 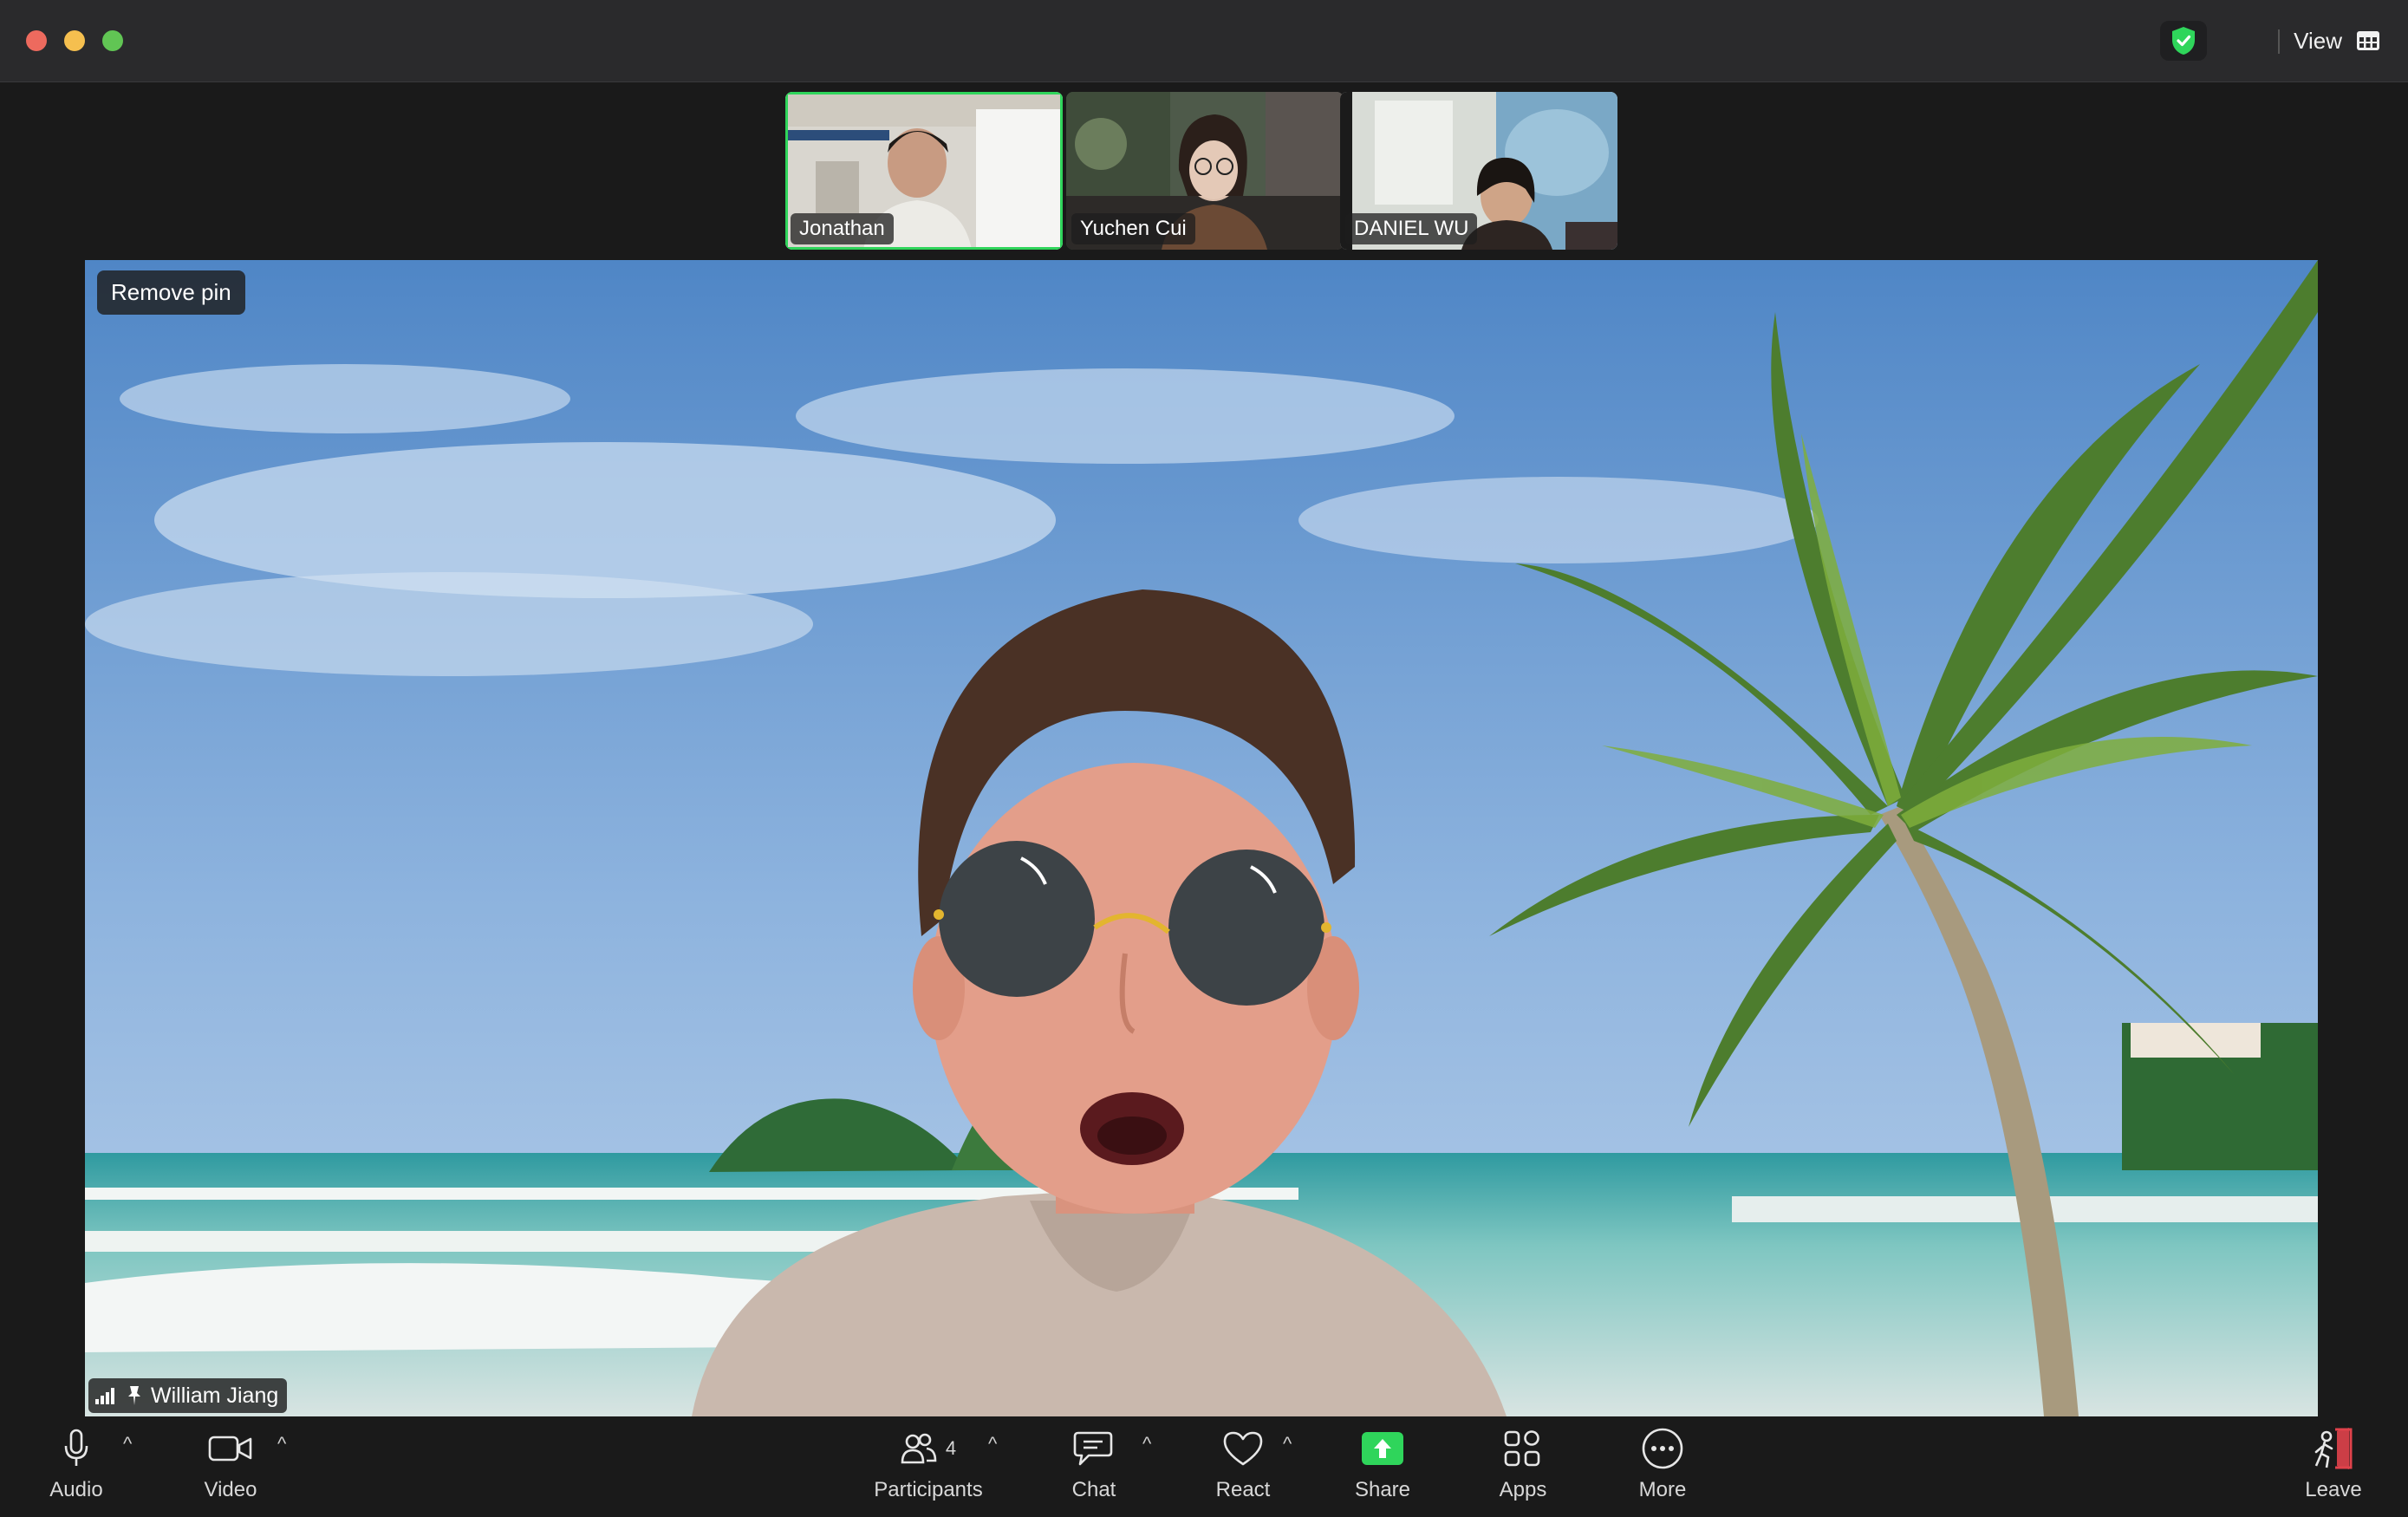 What do you see at coordinates (1243, 1490) in the screenshot?
I see `react-label: React` at bounding box center [1243, 1490].